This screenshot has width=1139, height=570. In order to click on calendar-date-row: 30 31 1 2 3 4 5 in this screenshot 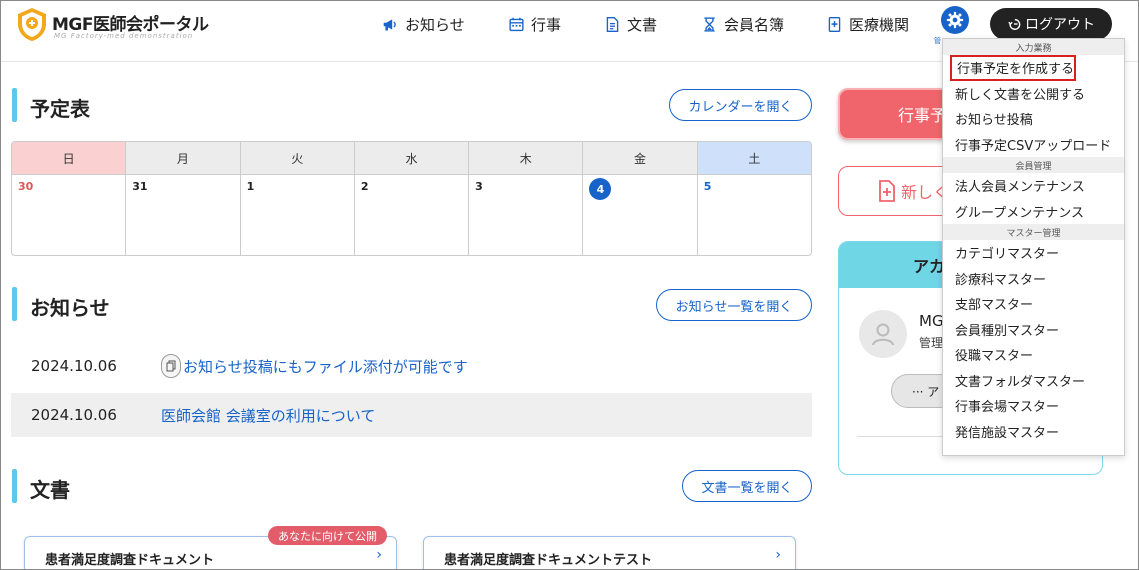, I will do `click(411, 215)`.